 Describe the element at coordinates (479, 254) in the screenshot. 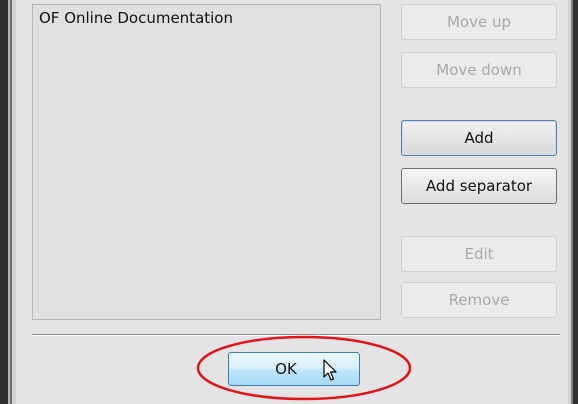

I see `edit-button: Edit` at that location.